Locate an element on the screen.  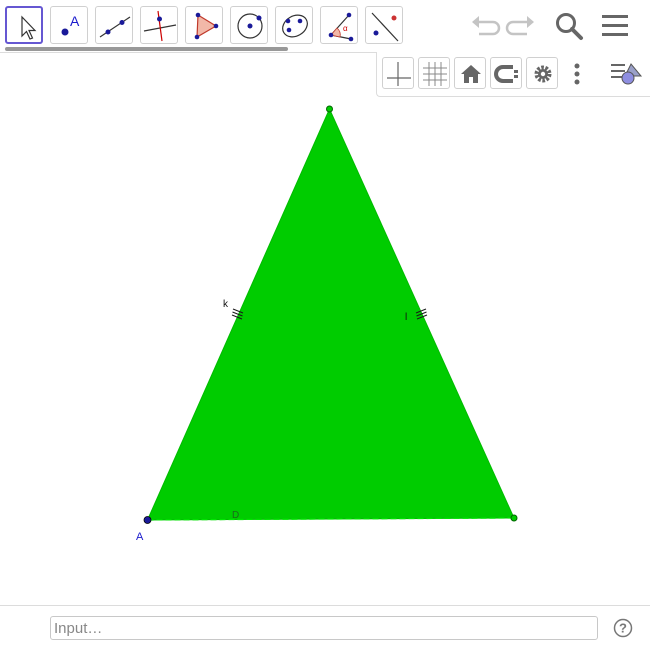
label-segment-k: k is located at coordinates (226, 304).